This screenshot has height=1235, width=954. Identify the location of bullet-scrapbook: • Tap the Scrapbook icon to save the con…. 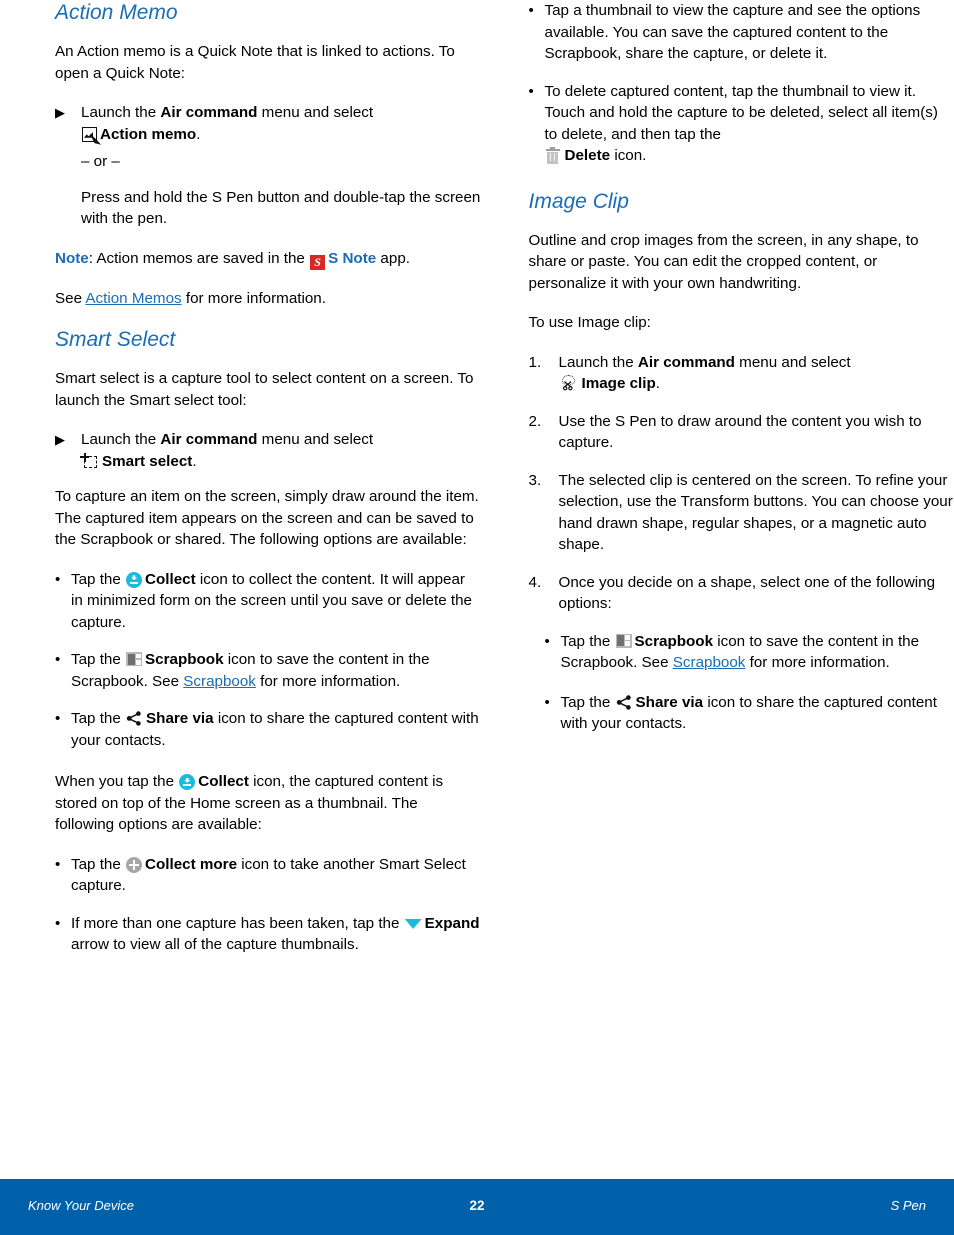
(268, 670).